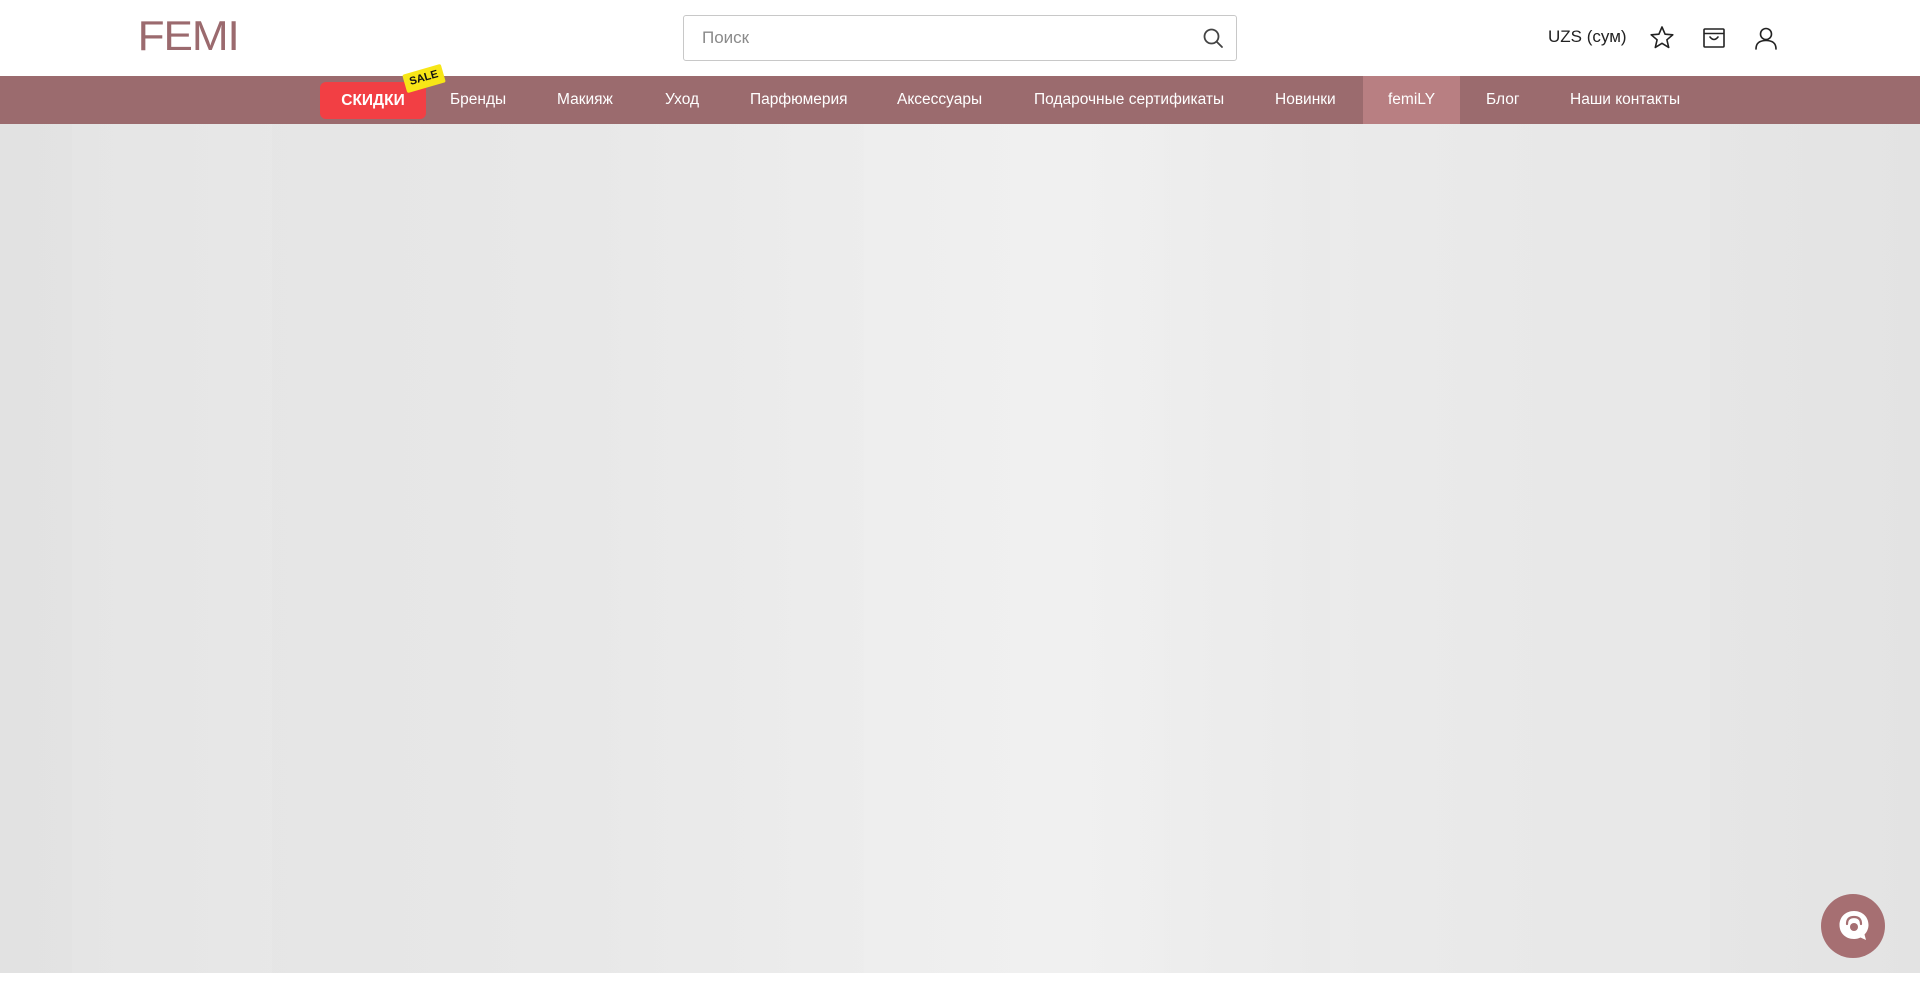 The image size is (1920, 993). I want to click on currency-selector: UZS (сум), so click(1587, 37).